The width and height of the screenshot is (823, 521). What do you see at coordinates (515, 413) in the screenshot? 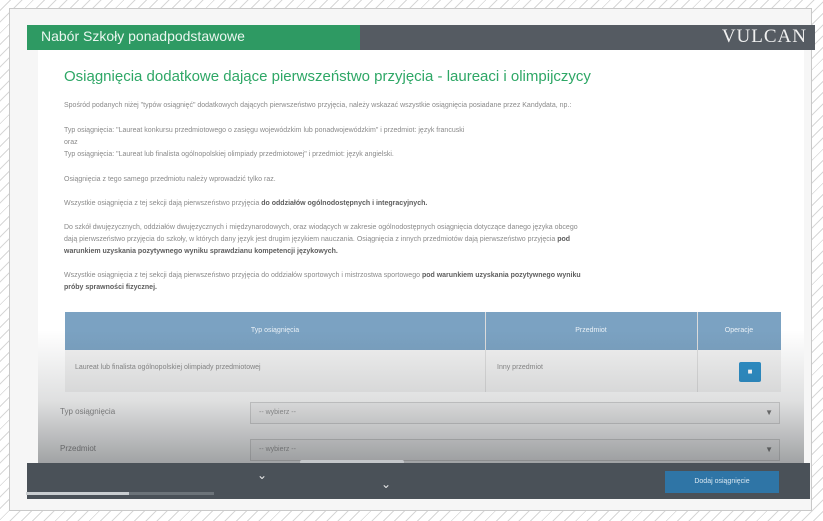
I see `type-select: -- wybierz -- ▼` at bounding box center [515, 413].